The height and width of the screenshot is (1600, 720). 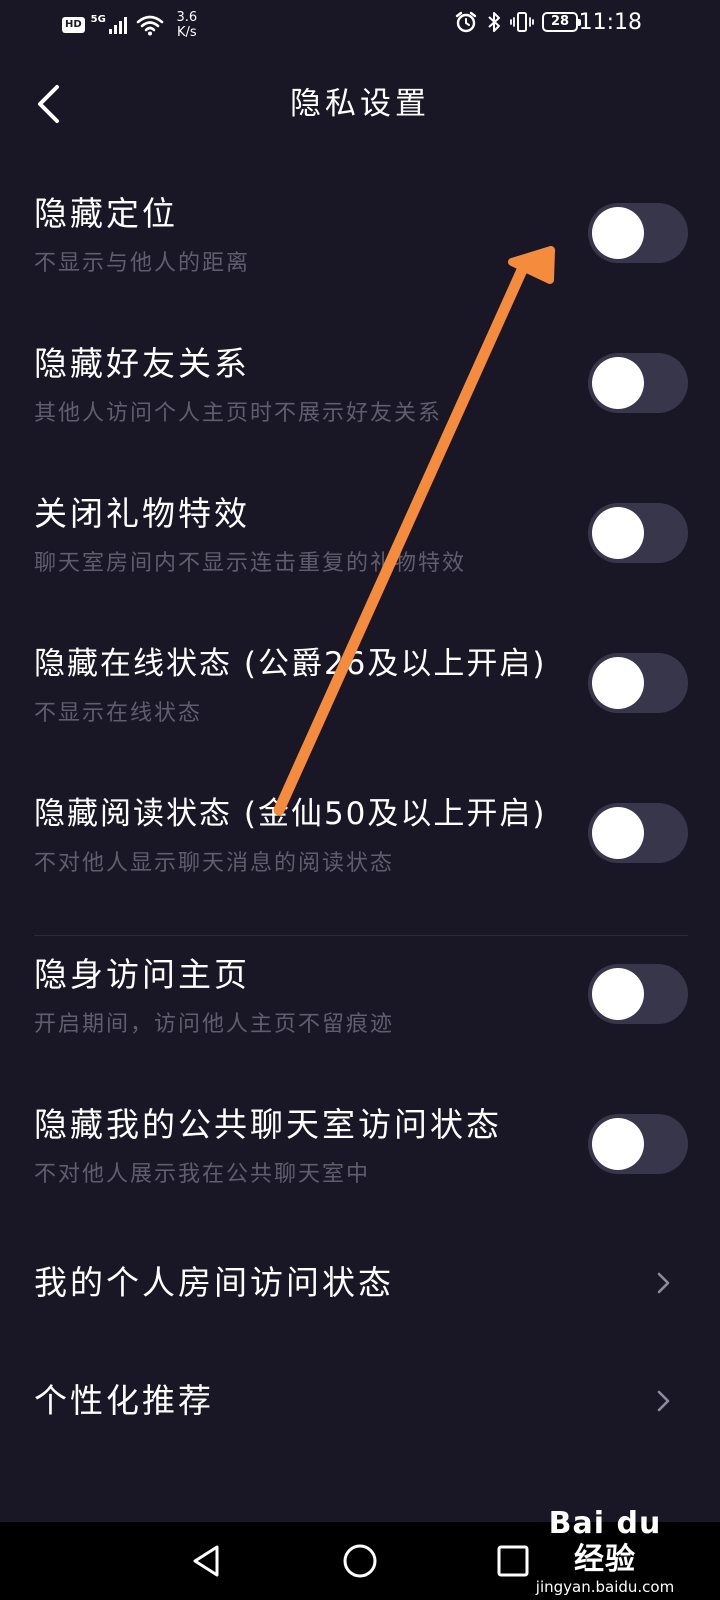 What do you see at coordinates (214, 1024) in the screenshot?
I see `setting-description: 开启期间，访问他人主页不留痕迹` at bounding box center [214, 1024].